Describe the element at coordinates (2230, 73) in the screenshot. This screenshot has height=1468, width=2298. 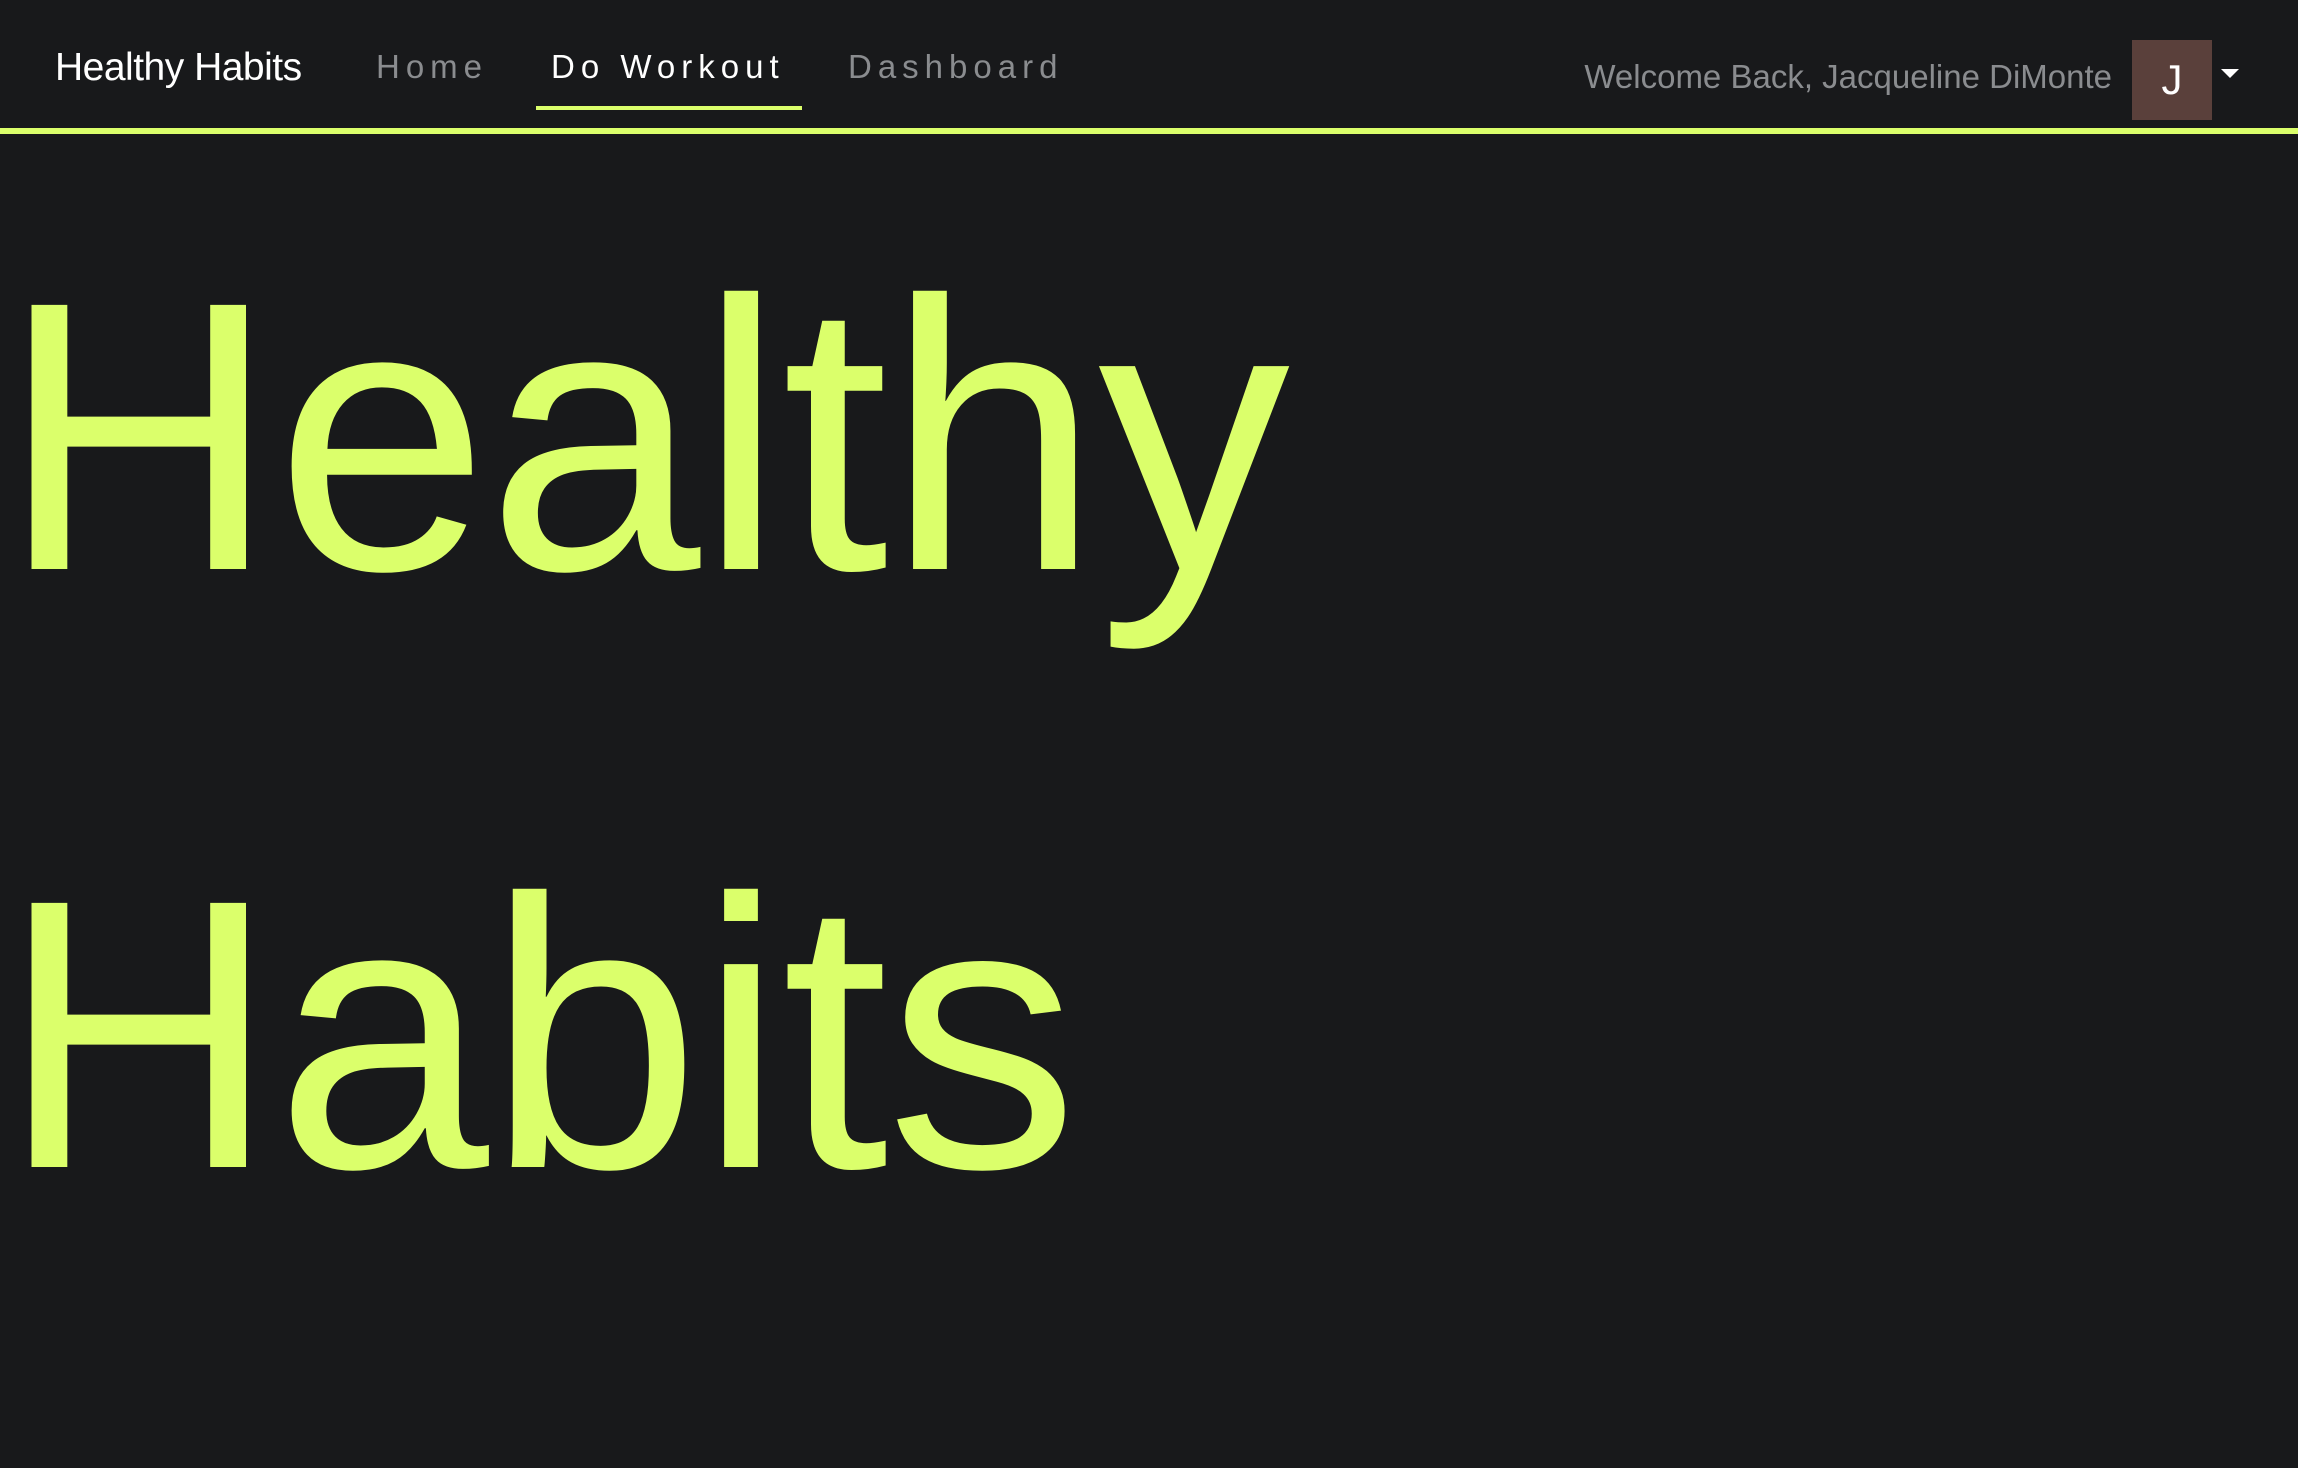
I see `caret-down-icon` at that location.